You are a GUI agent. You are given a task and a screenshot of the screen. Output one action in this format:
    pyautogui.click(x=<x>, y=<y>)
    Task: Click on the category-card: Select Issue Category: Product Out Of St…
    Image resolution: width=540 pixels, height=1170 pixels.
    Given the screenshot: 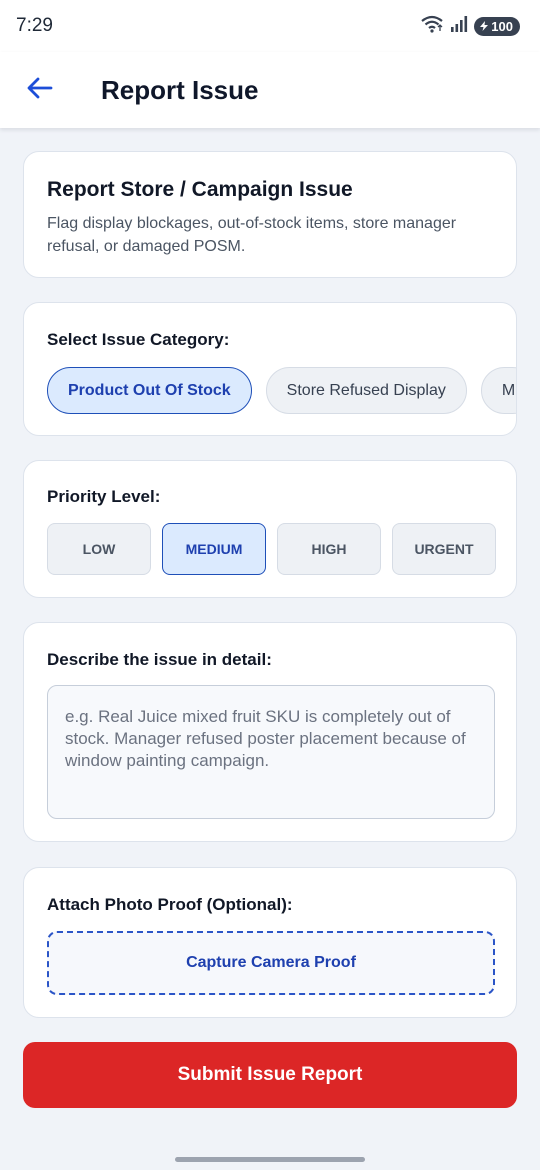 What is the action you would take?
    pyautogui.click(x=270, y=369)
    